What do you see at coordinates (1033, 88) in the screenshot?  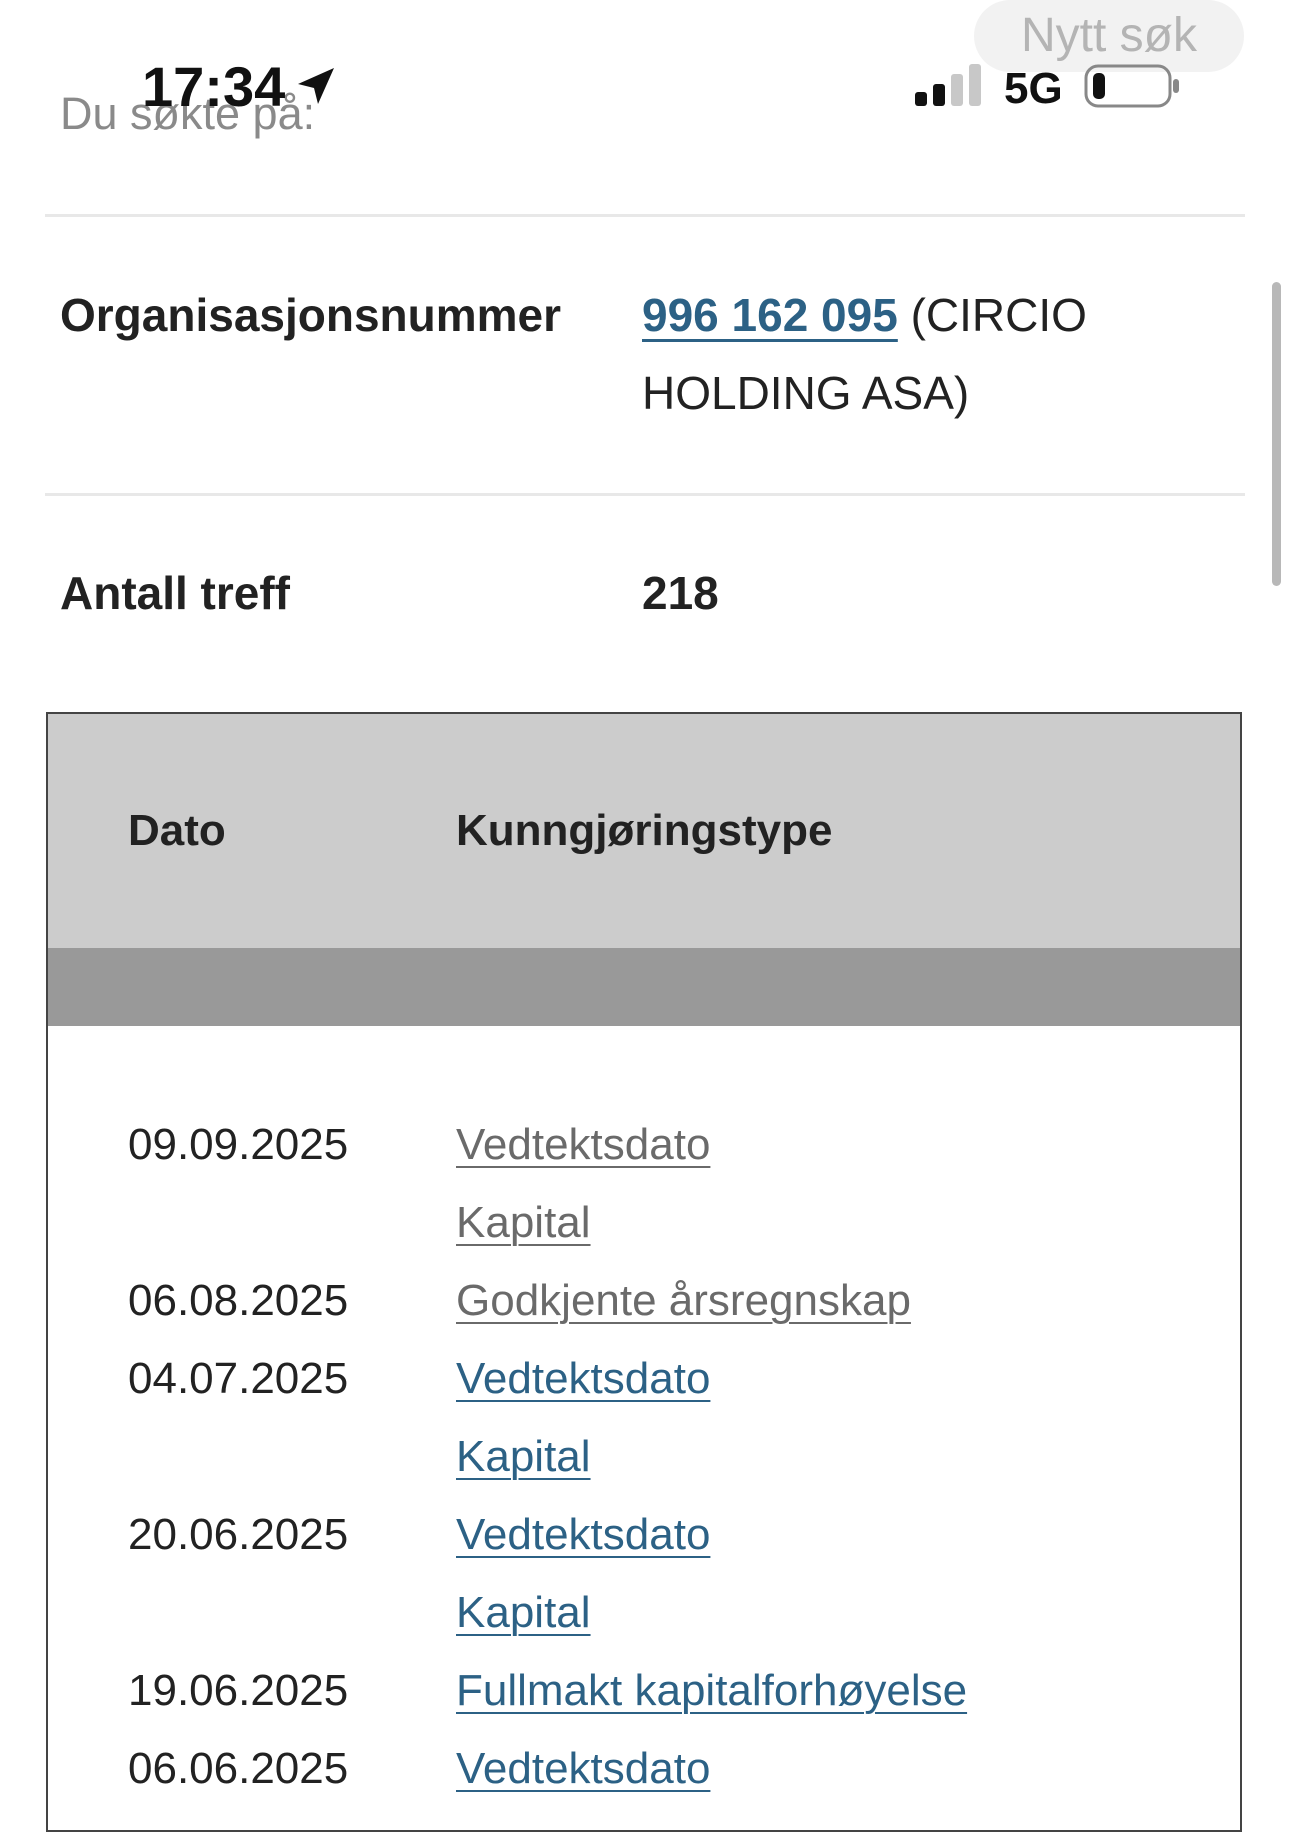 I see `network-type: 5G` at bounding box center [1033, 88].